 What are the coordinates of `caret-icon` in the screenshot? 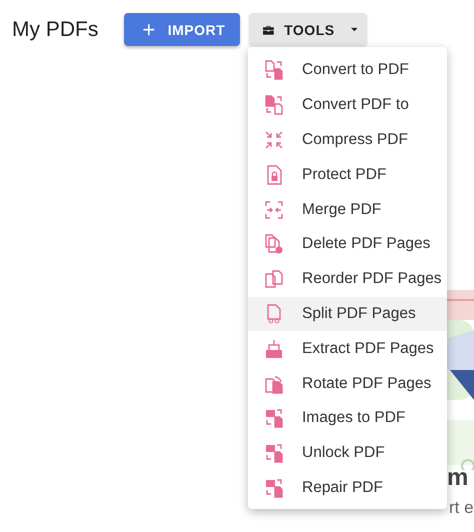 It's located at (354, 29).